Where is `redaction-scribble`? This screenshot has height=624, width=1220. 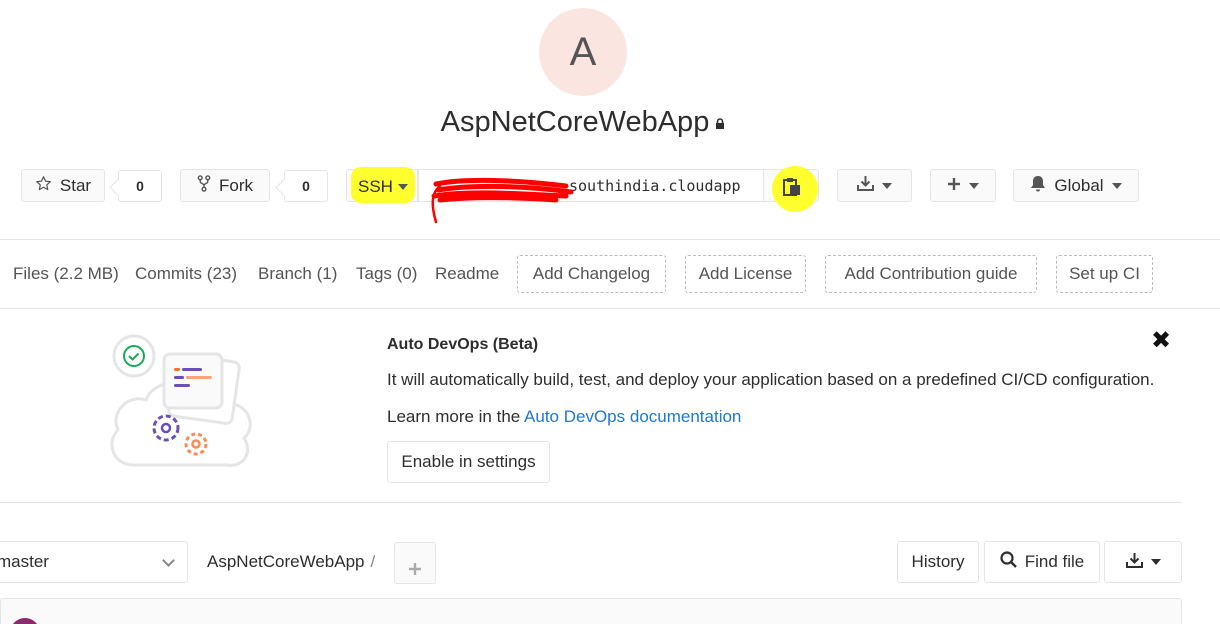
redaction-scribble is located at coordinates (502, 200).